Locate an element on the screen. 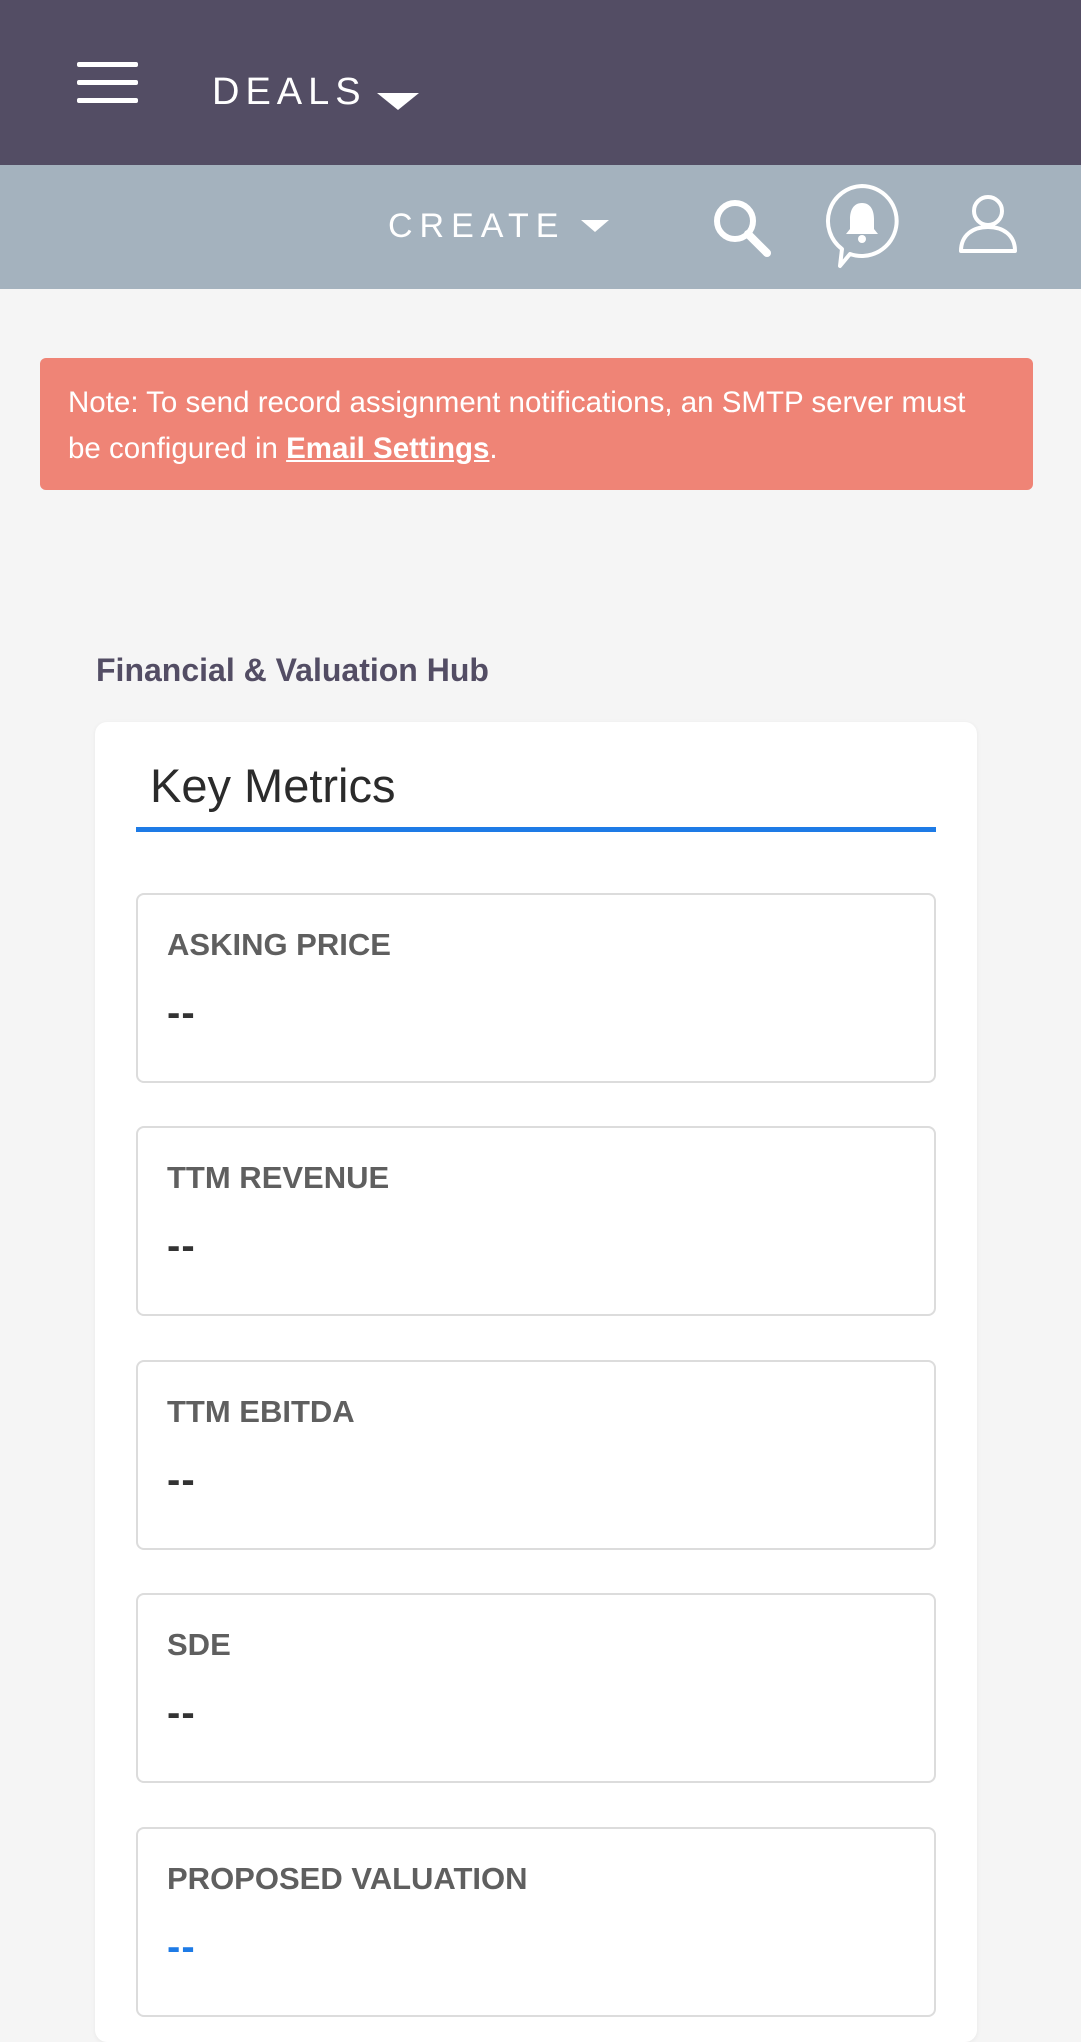  bell-icon is located at coordinates (862, 226).